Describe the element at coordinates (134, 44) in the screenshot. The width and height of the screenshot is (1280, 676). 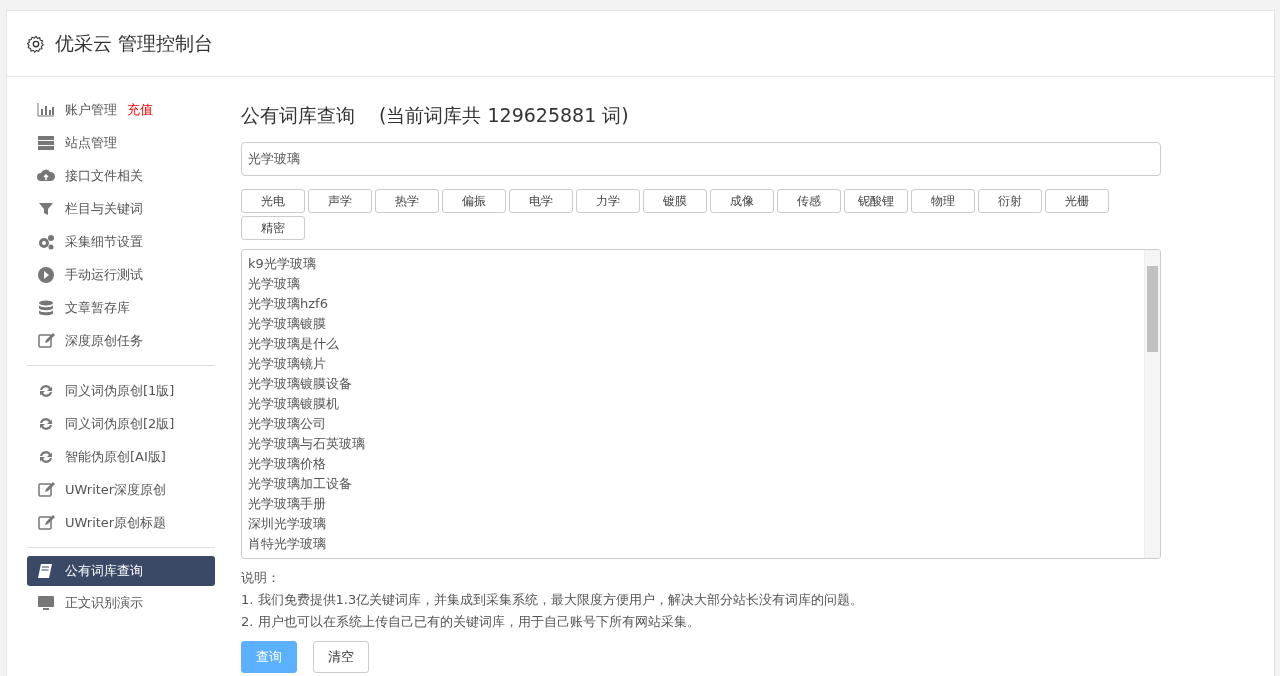
I see `console-title: 优采云 管理控制台` at that location.